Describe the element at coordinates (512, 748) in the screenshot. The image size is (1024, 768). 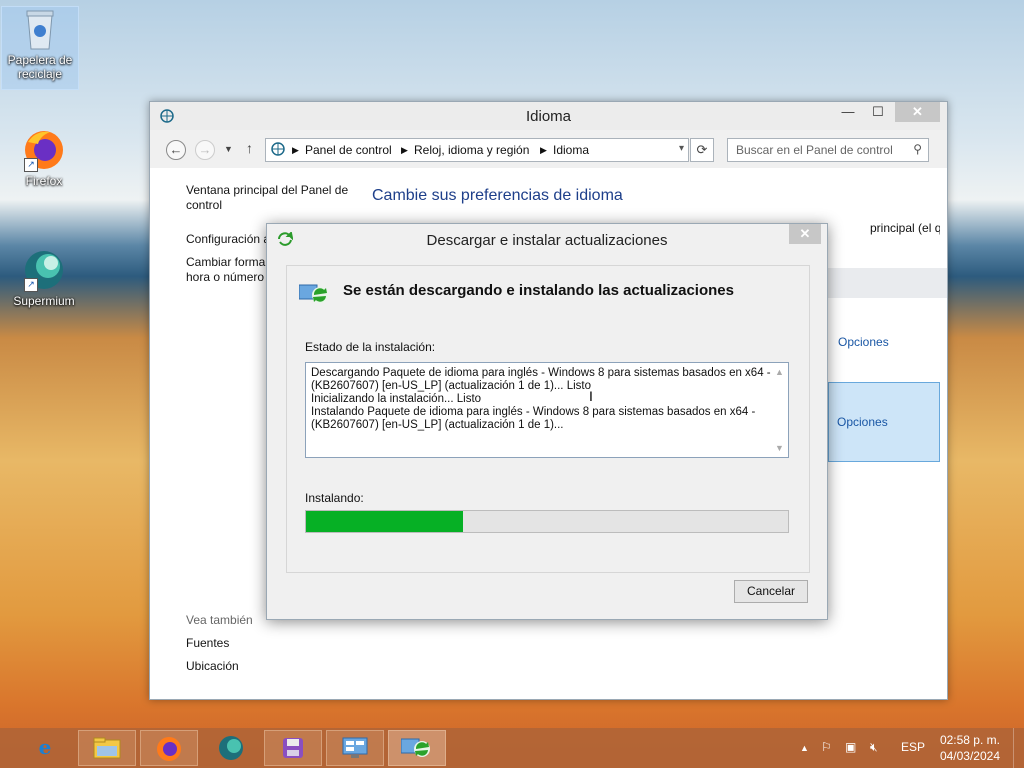
I see `taskbar: e ▲ ⚐ ▣ 🔇︎ ESP 02:58 p. m. 04/03/2024` at that location.